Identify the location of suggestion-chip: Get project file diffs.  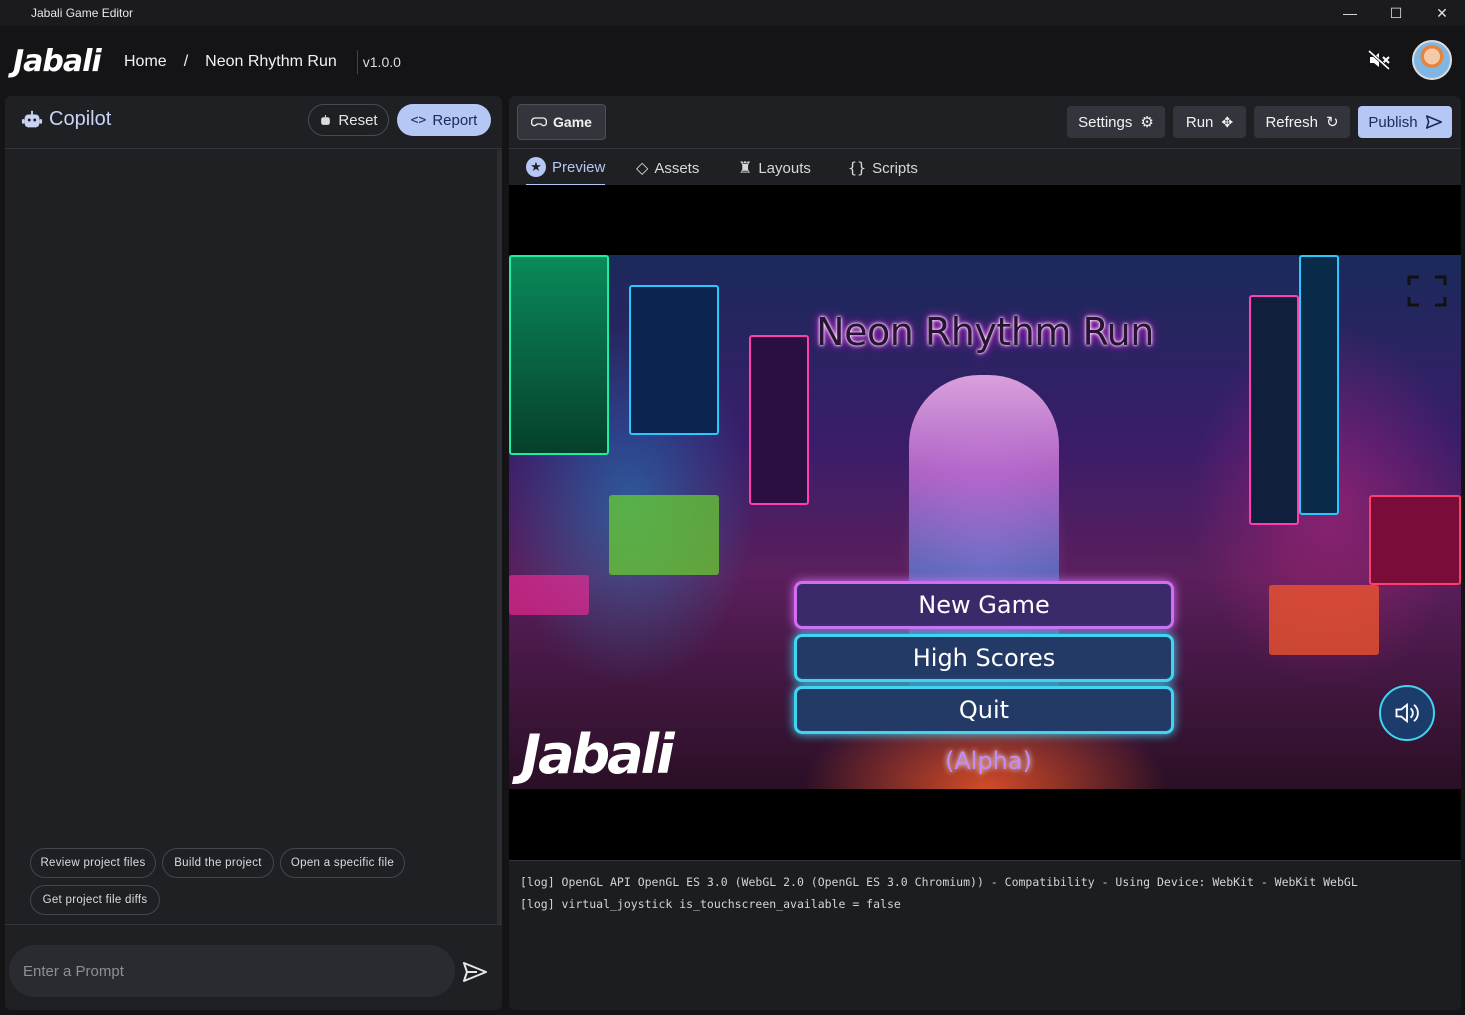
(95, 900).